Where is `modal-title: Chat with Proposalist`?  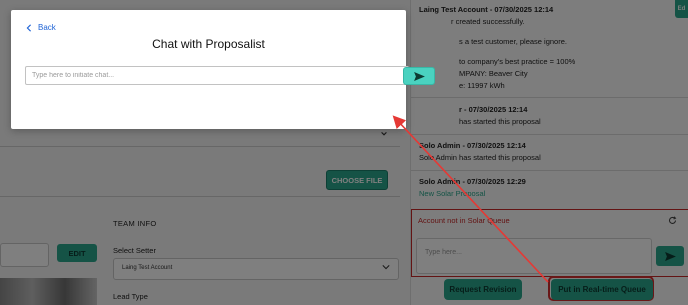 modal-title: Chat with Proposalist is located at coordinates (208, 44).